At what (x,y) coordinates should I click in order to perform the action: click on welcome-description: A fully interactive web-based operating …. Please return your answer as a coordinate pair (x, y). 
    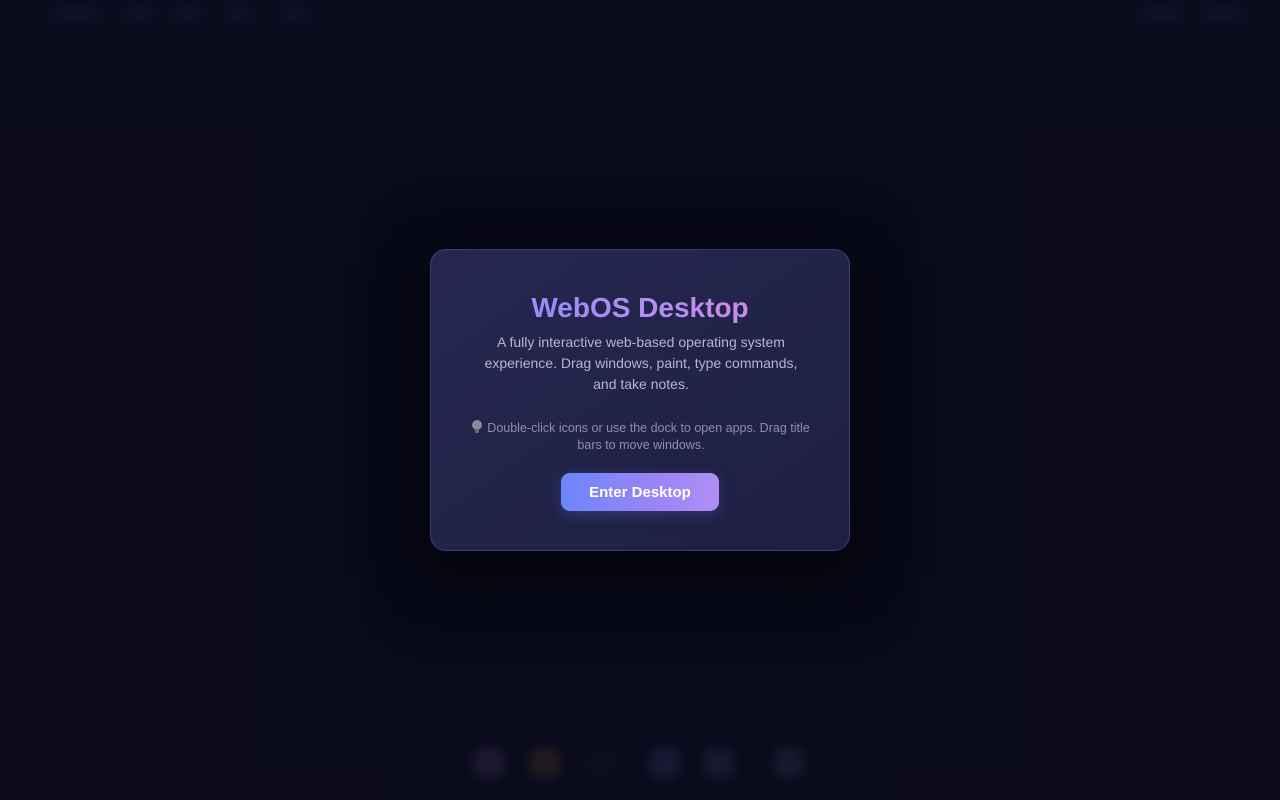
    Looking at the image, I should click on (641, 363).